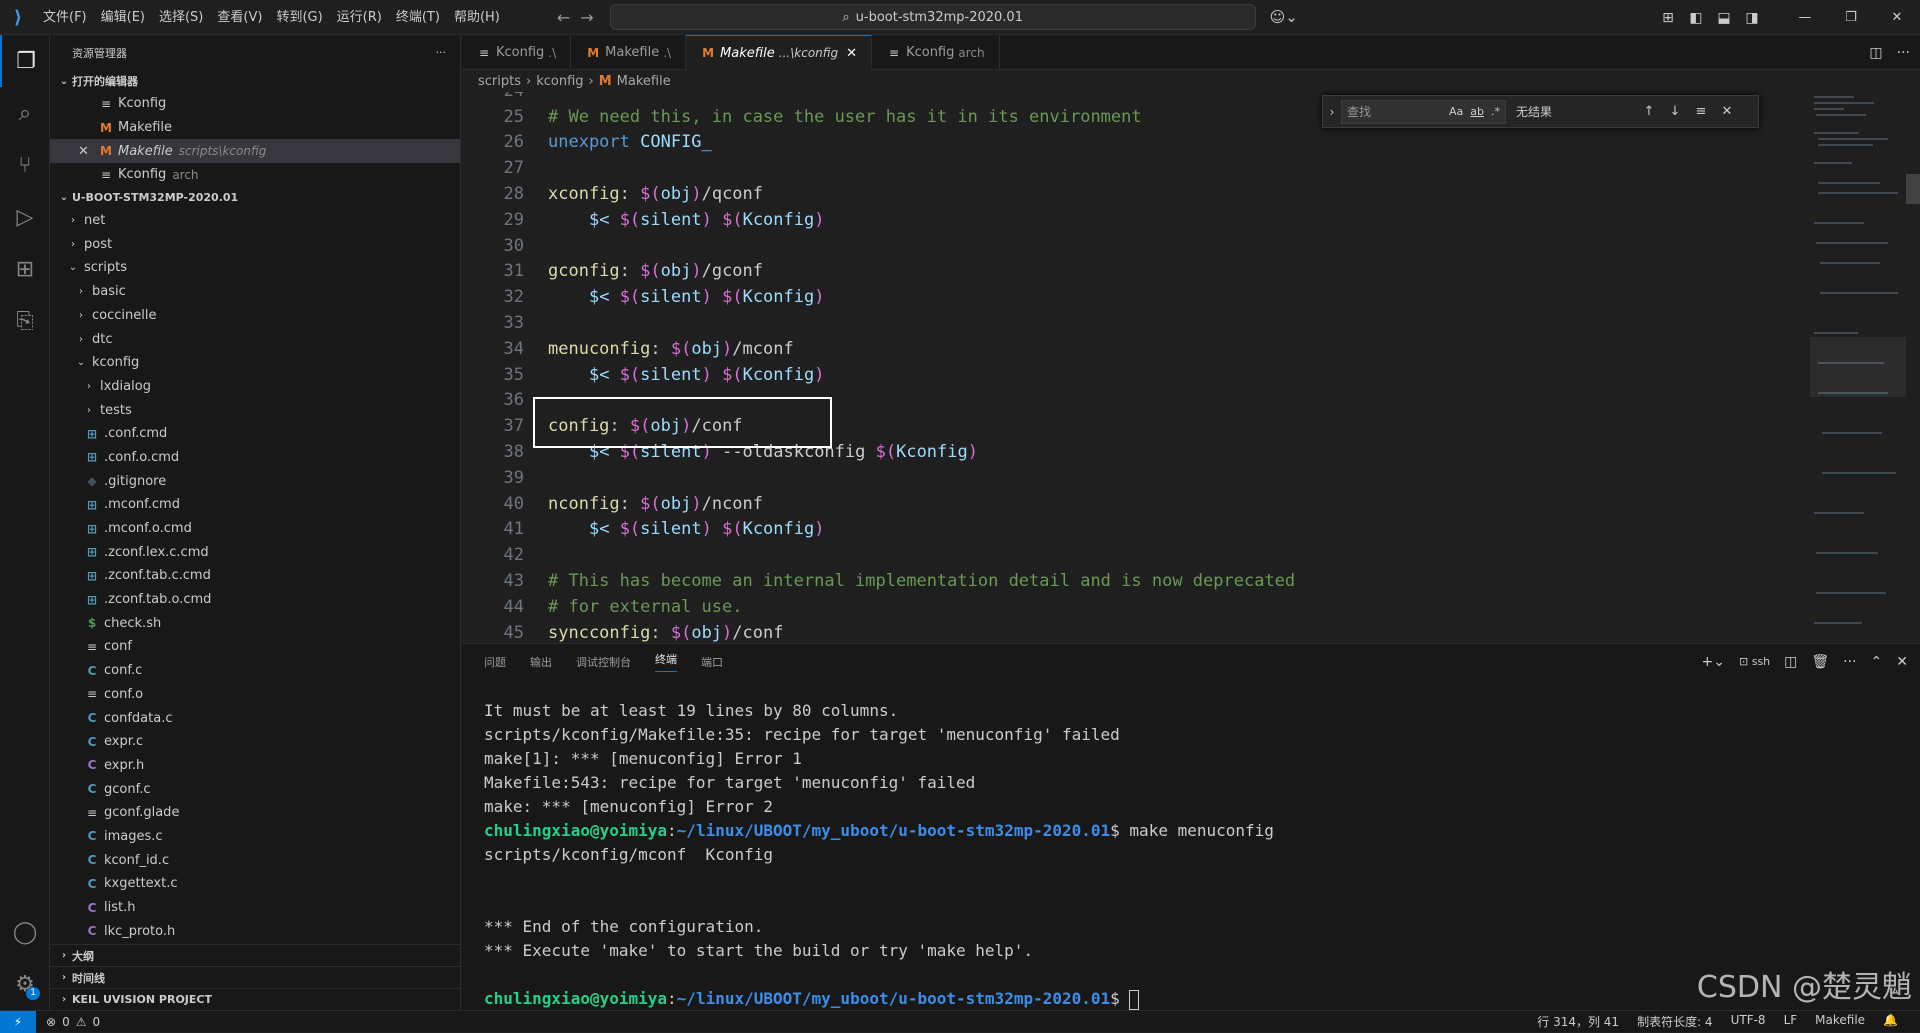 Image resolution: width=1920 pixels, height=1033 pixels. What do you see at coordinates (1877, 662) in the screenshot?
I see `maximize-panel-icon: ⌃` at bounding box center [1877, 662].